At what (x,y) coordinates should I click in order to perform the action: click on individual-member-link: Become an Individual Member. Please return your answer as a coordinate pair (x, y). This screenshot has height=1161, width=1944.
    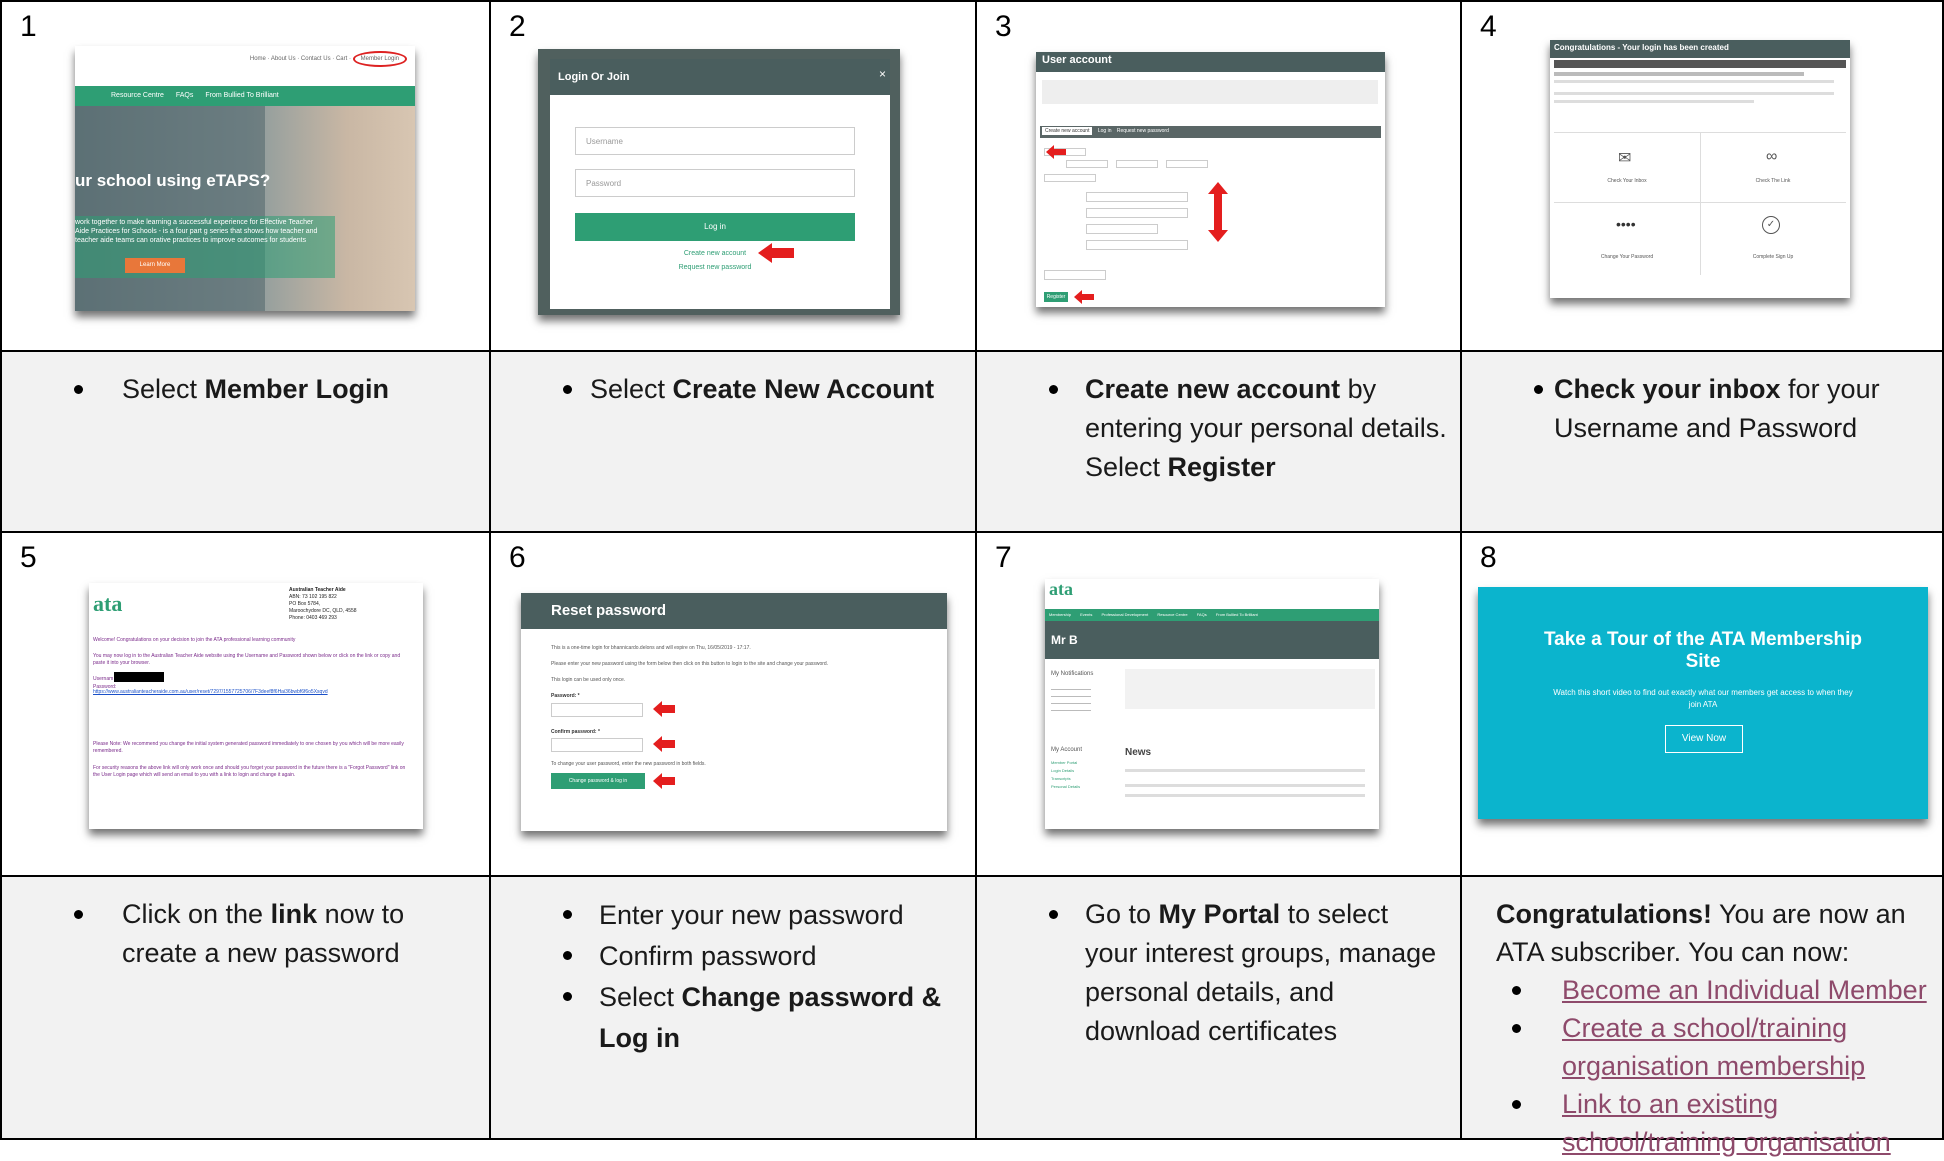
    Looking at the image, I should click on (1744, 990).